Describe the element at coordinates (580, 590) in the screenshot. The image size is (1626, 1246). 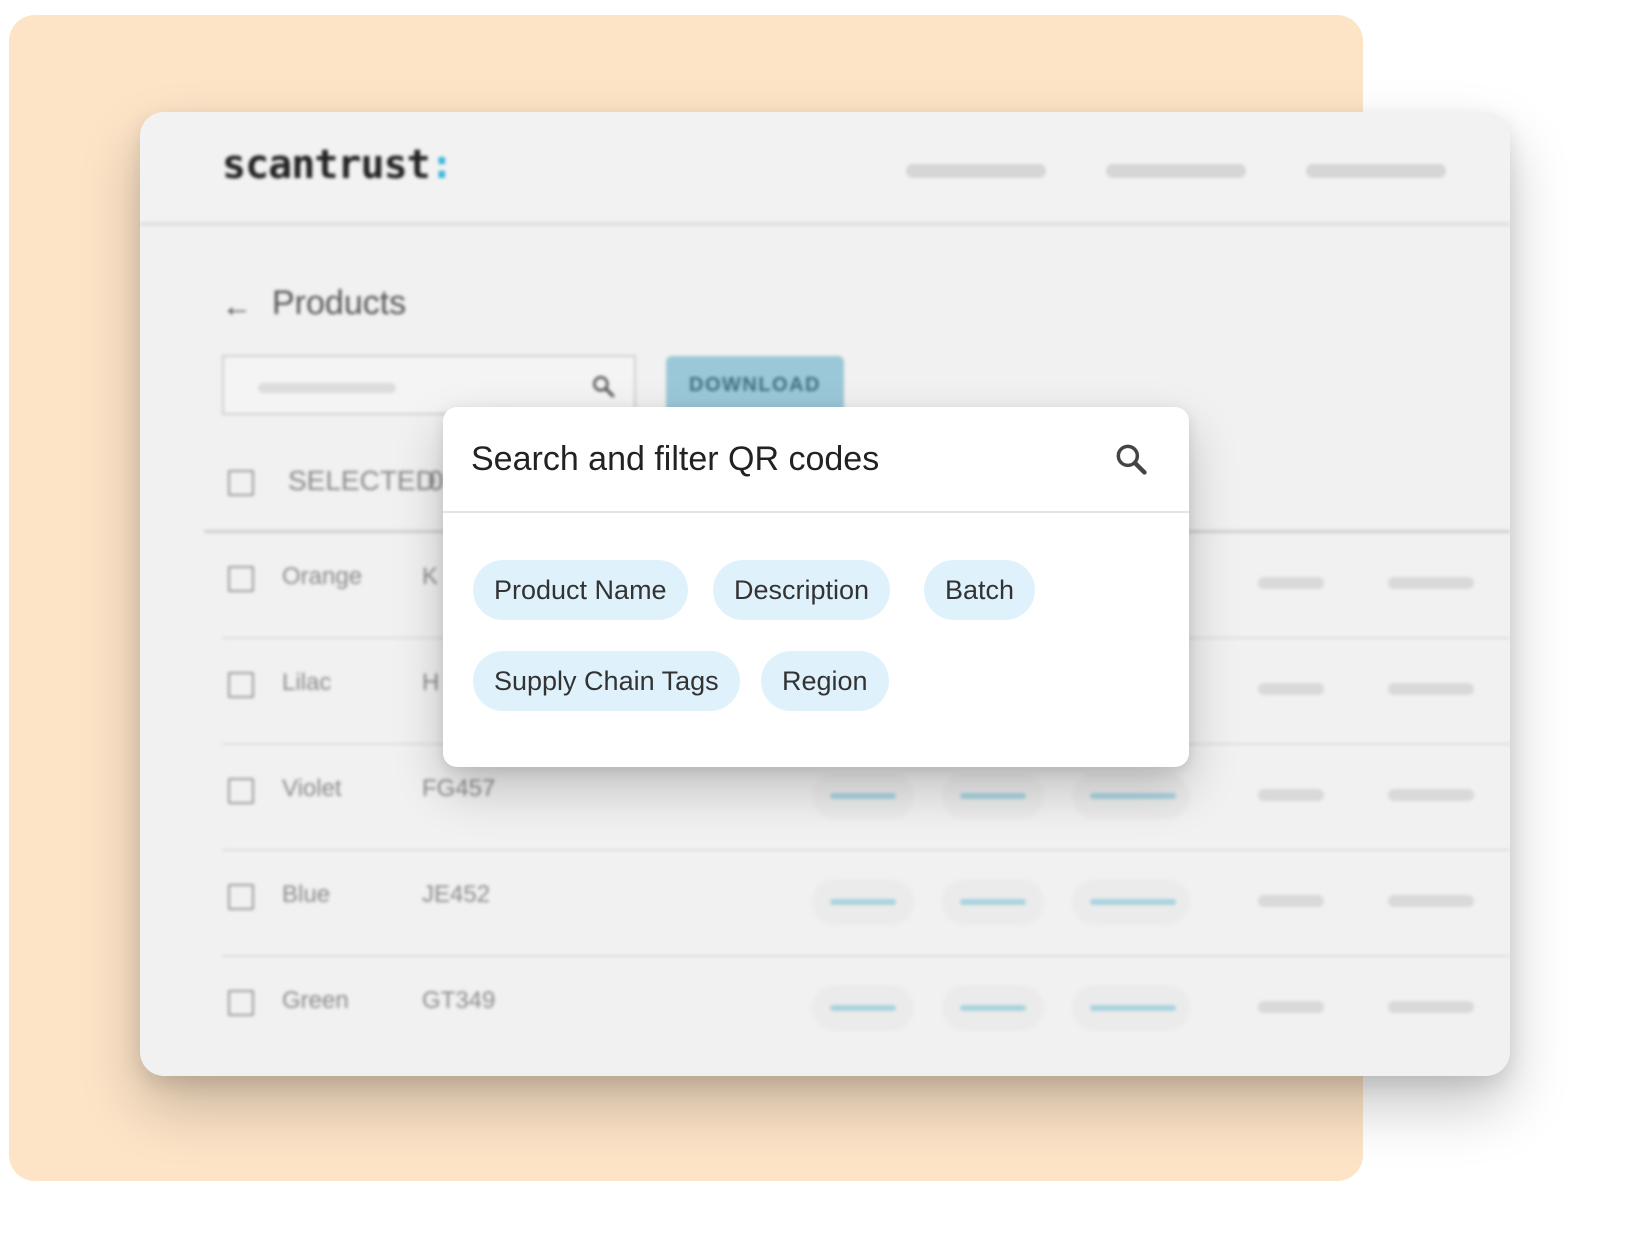
I see `filter-chip-product-name: Product Name` at that location.